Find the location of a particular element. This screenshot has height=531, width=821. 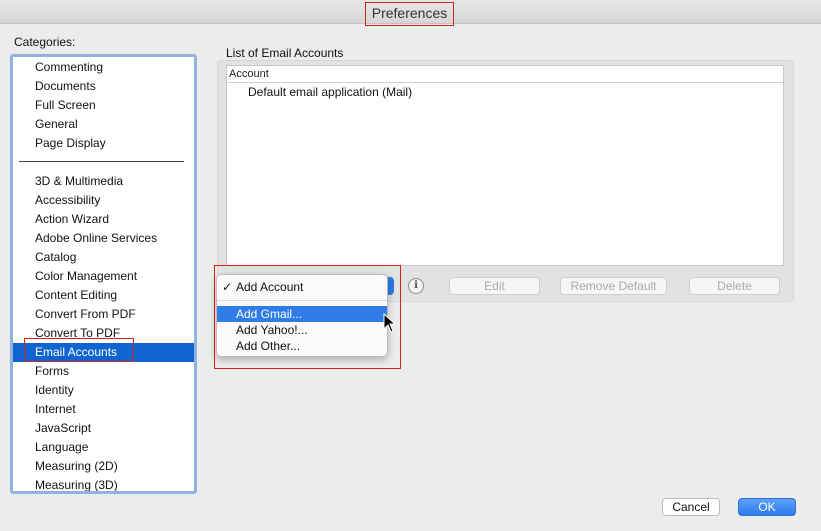

category-divider is located at coordinates (101, 161).